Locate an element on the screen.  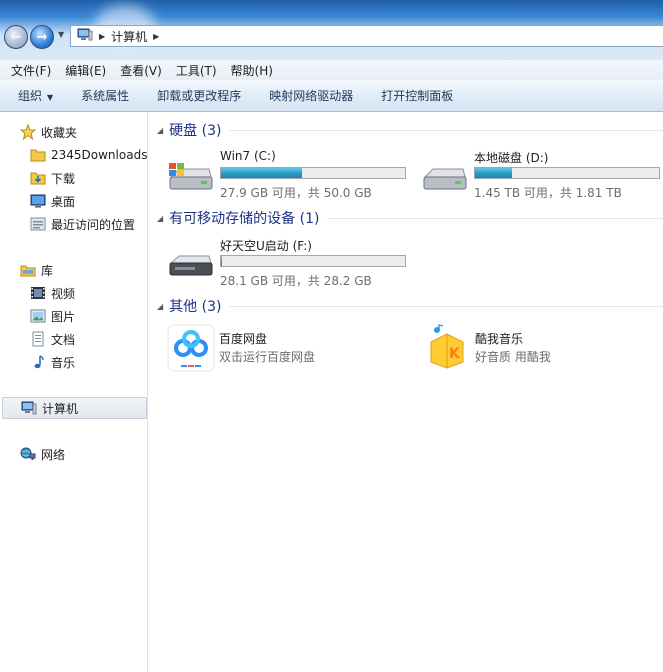
open-control-panel-button: 打开控制面板 is located at coordinates (417, 95).